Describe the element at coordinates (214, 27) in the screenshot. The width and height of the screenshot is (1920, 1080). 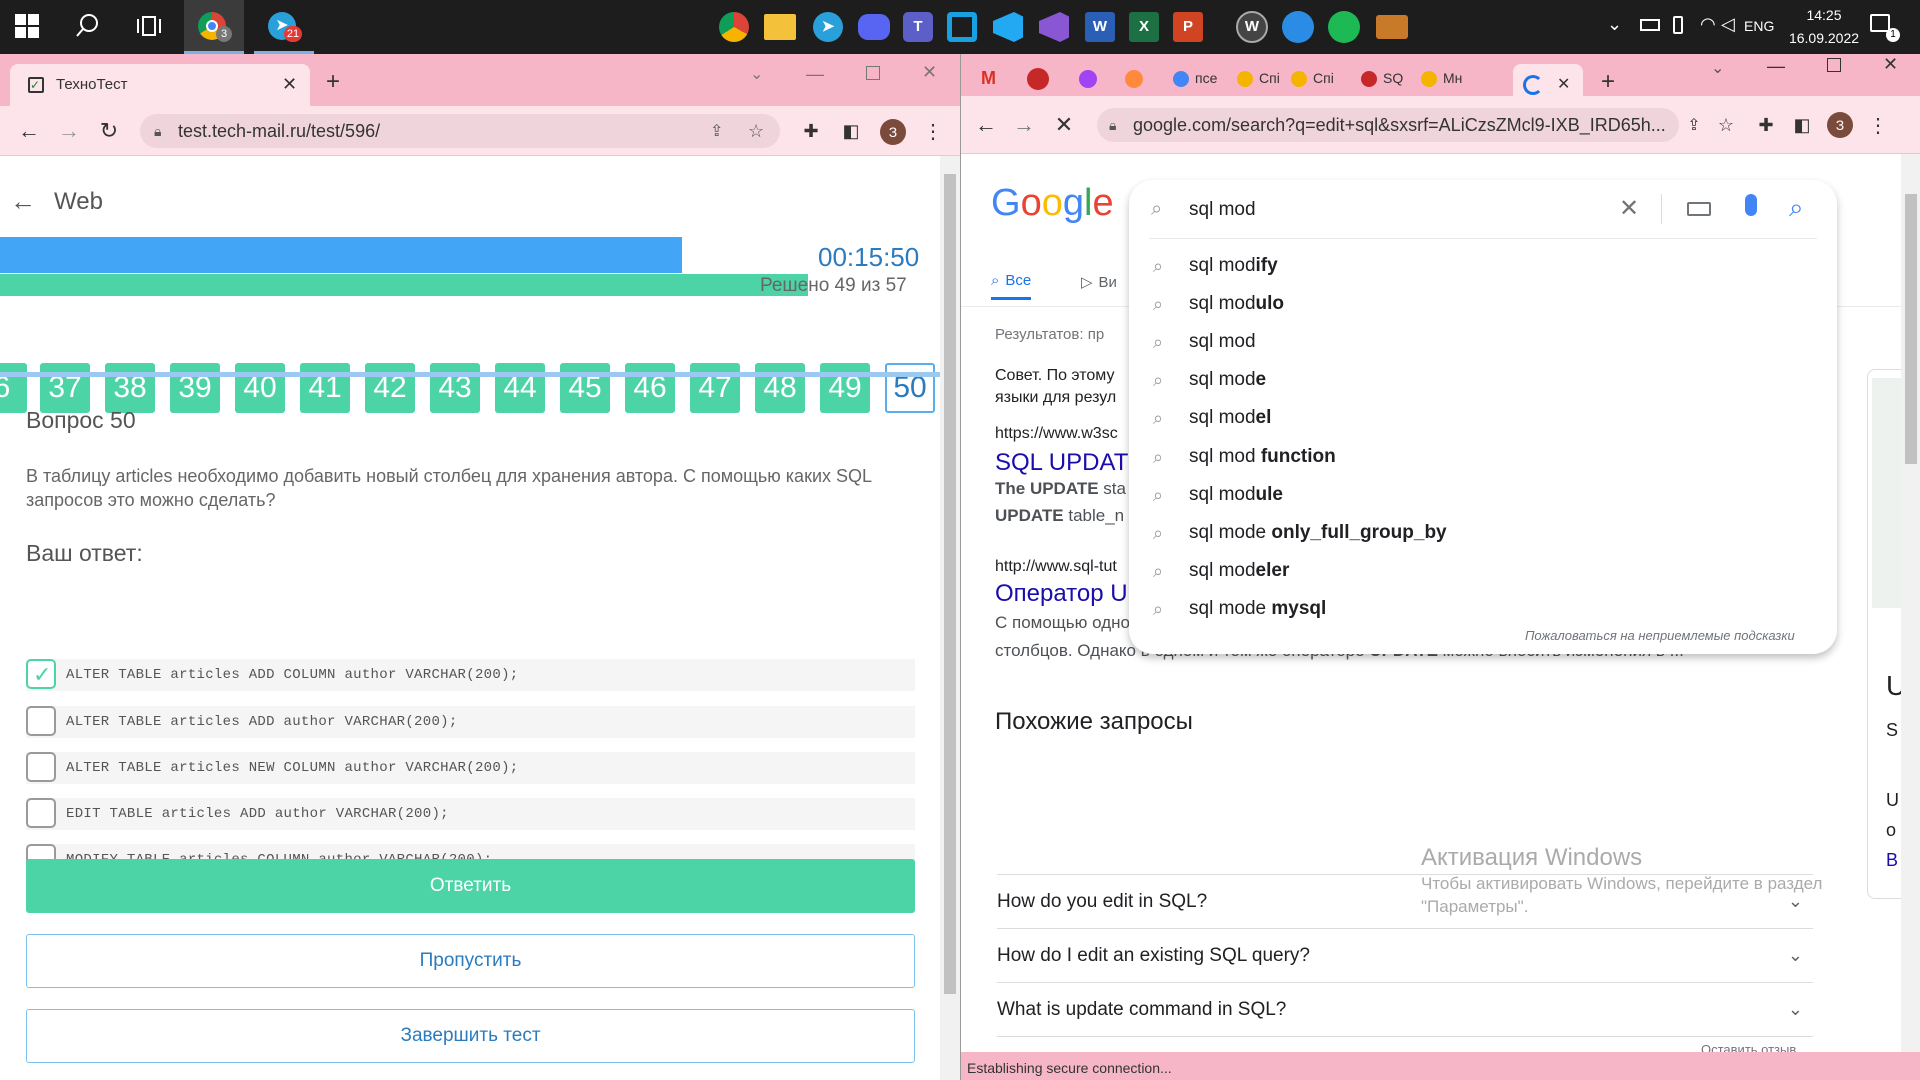
I see `taskbar-chrome-active: 3` at that location.